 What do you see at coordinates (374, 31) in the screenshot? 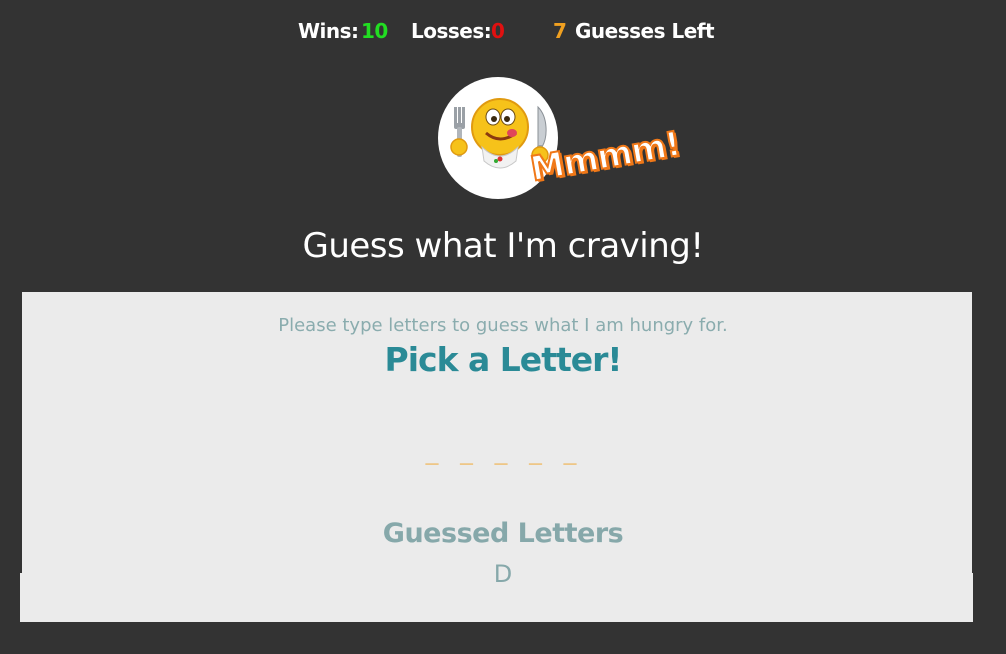
I see `wins-count: 10` at bounding box center [374, 31].